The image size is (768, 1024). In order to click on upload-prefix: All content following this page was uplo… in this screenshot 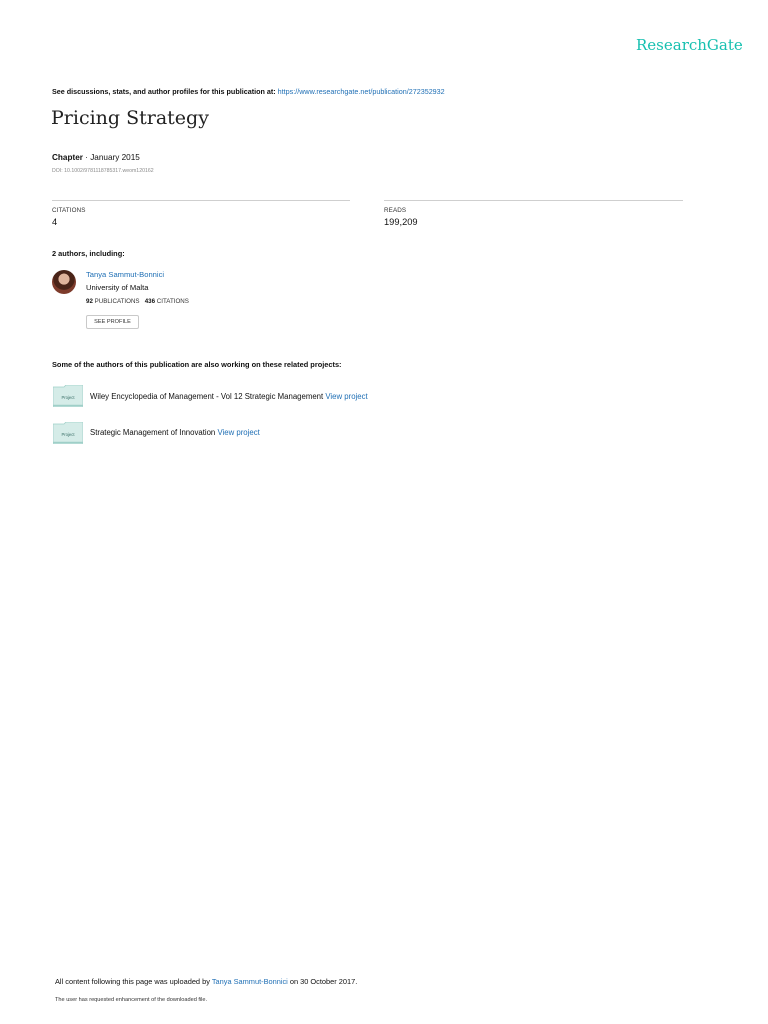, I will do `click(133, 981)`.